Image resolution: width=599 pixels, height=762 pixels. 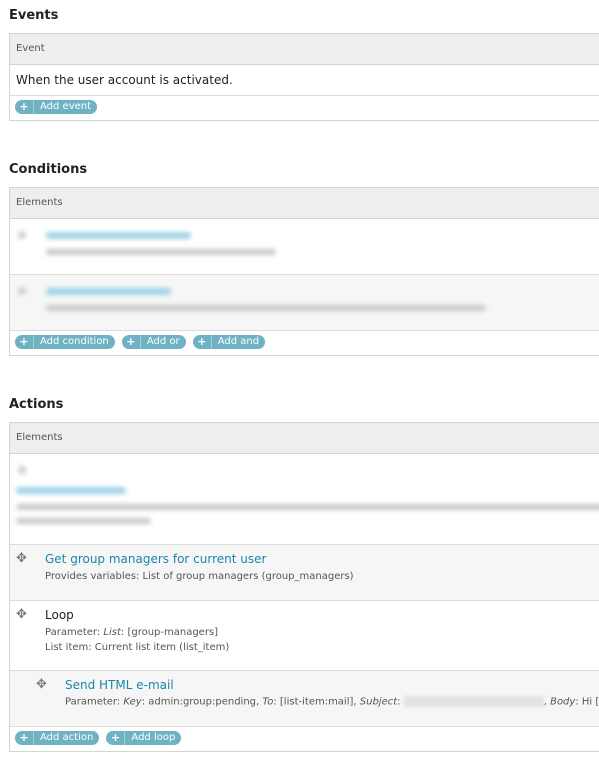 What do you see at coordinates (119, 685) in the screenshot?
I see `action-title-link: Send HTML e-mail` at bounding box center [119, 685].